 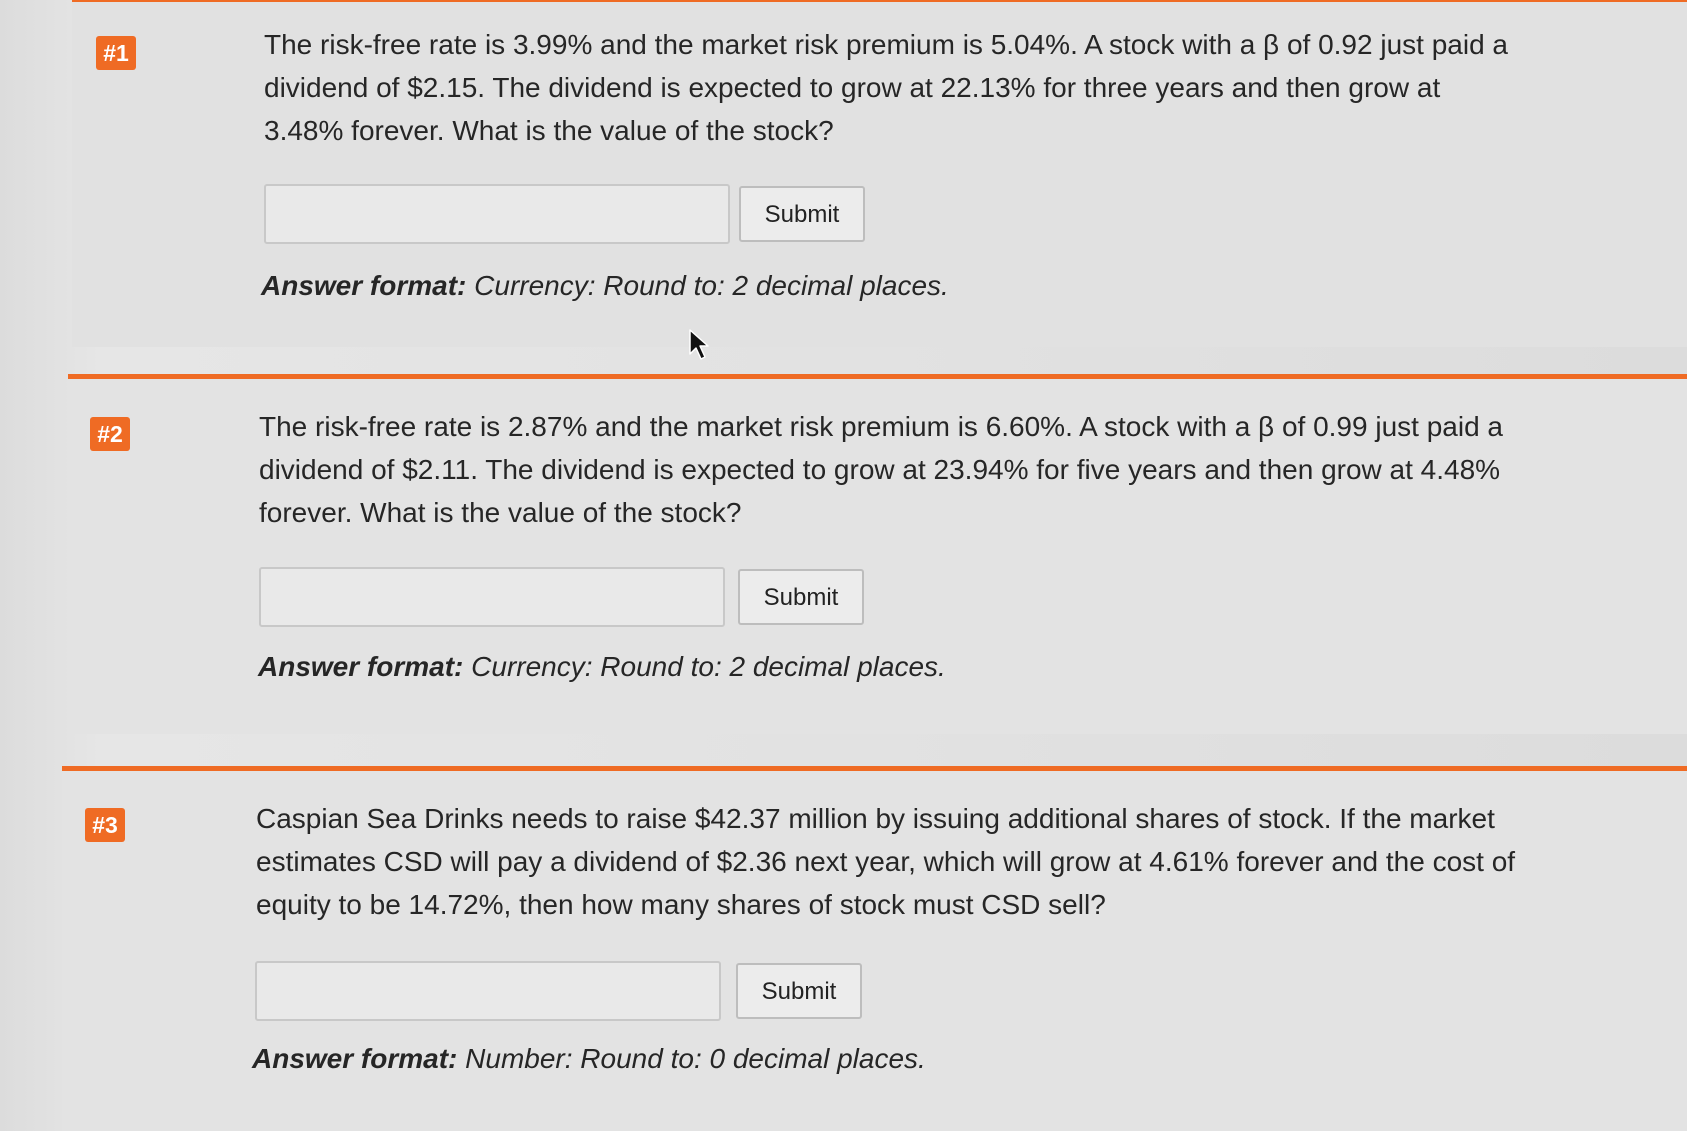 What do you see at coordinates (116, 53) in the screenshot?
I see `question-number-badge: #1` at bounding box center [116, 53].